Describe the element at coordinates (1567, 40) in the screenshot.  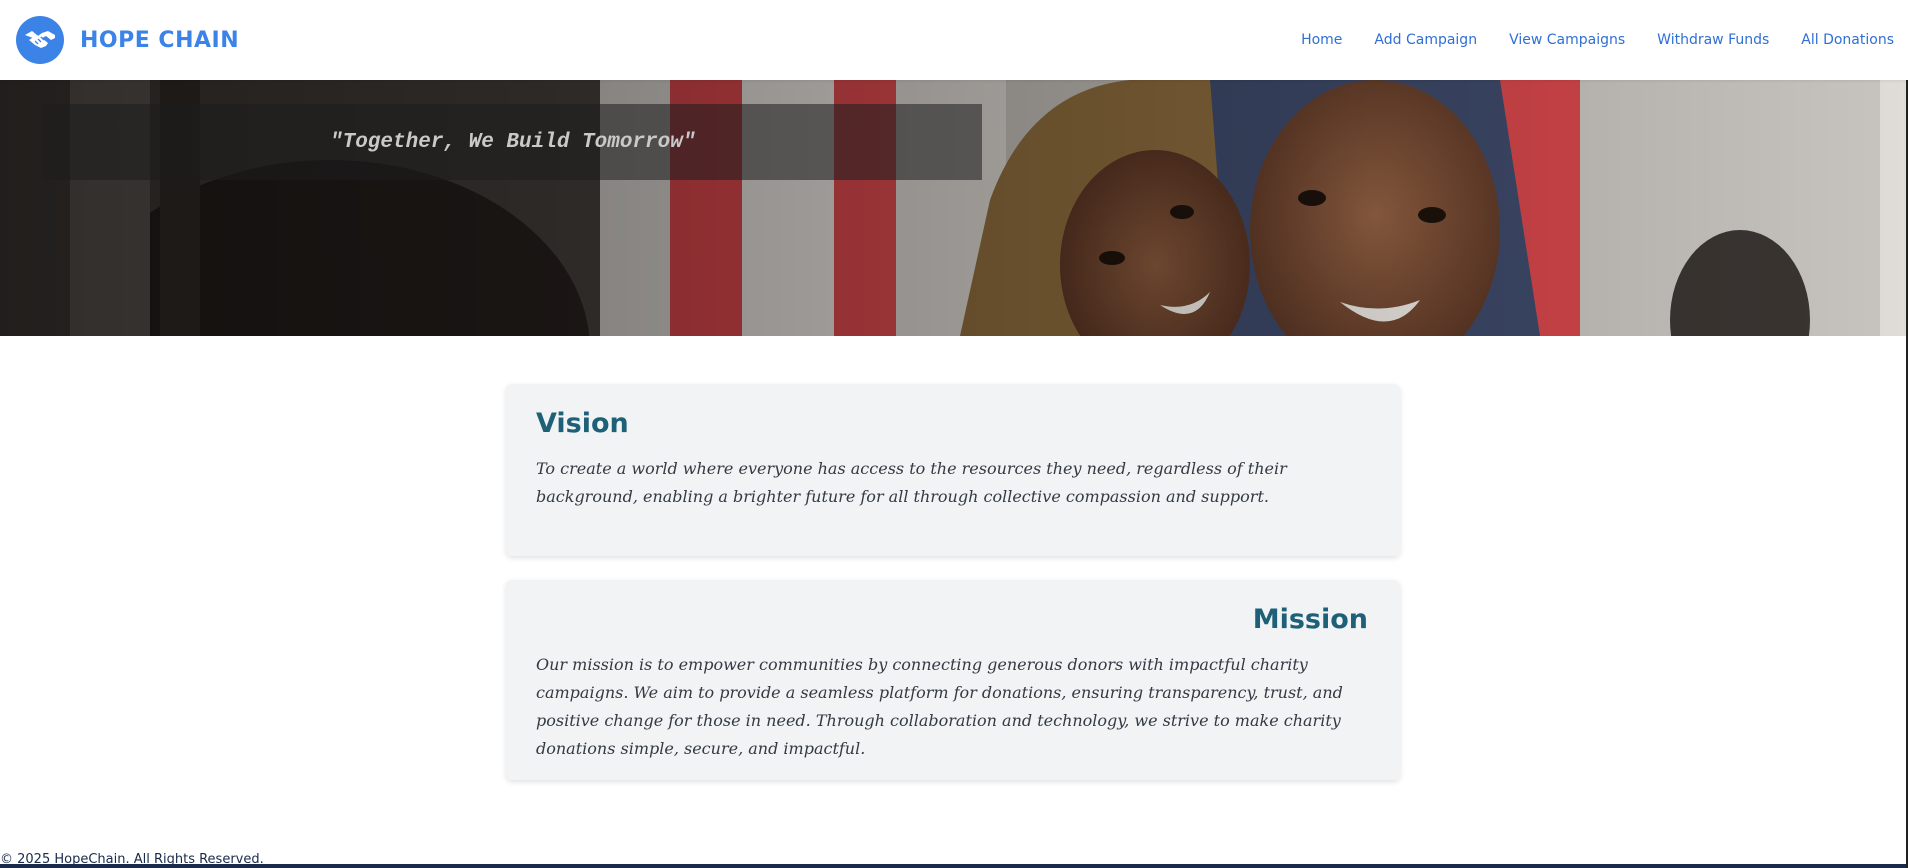
I see `nav-view-campaigns: View Campaigns` at that location.